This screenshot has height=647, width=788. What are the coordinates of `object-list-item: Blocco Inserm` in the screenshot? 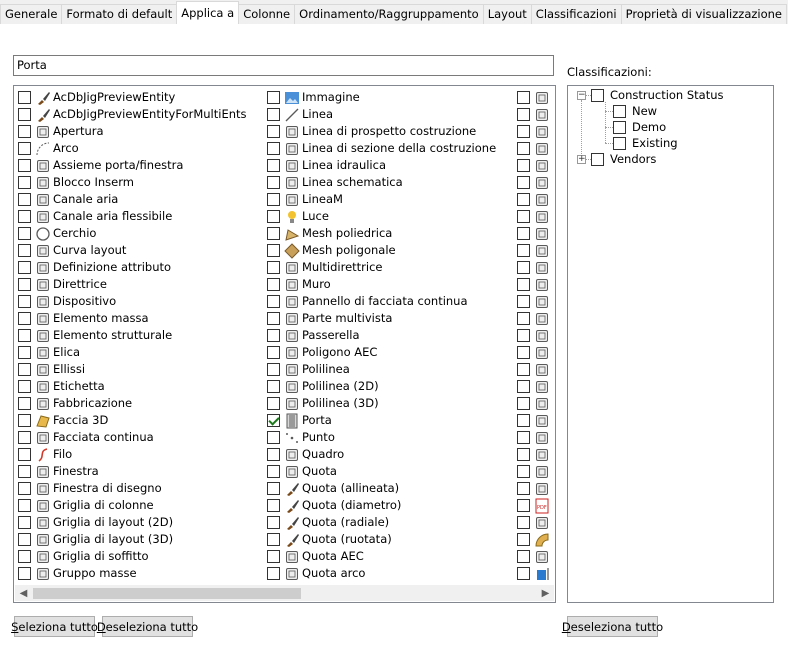 It's located at (132, 182).